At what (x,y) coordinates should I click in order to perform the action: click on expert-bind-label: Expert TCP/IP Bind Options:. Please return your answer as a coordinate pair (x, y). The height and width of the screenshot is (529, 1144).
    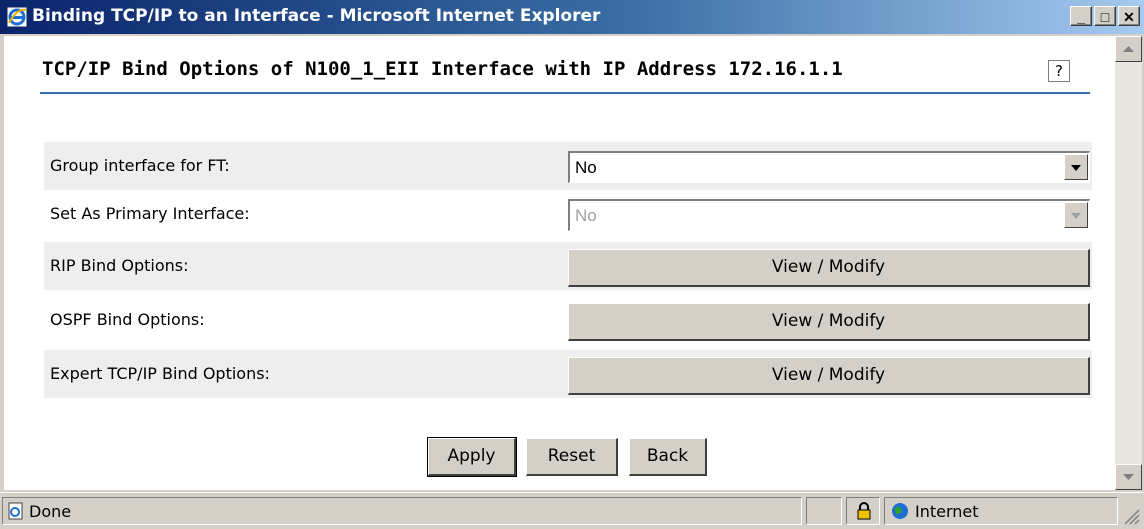
    Looking at the image, I should click on (160, 373).